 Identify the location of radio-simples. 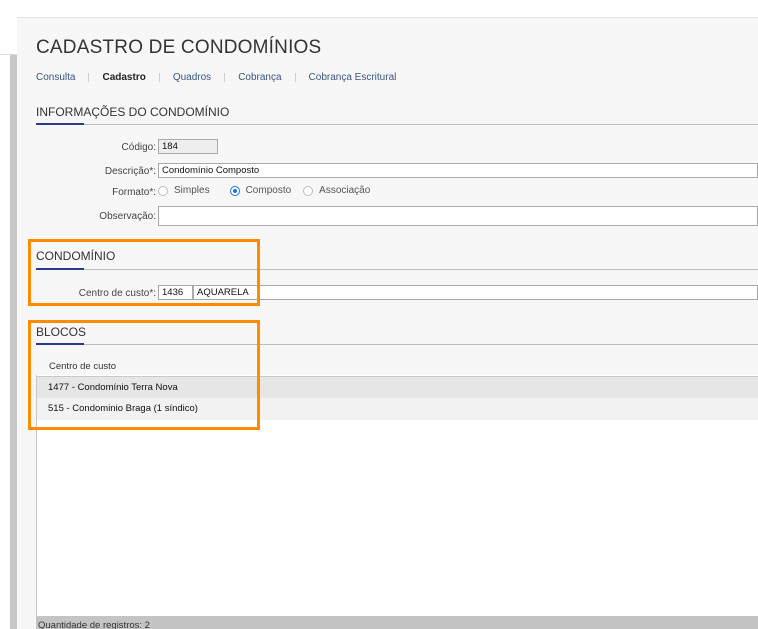
(163, 190).